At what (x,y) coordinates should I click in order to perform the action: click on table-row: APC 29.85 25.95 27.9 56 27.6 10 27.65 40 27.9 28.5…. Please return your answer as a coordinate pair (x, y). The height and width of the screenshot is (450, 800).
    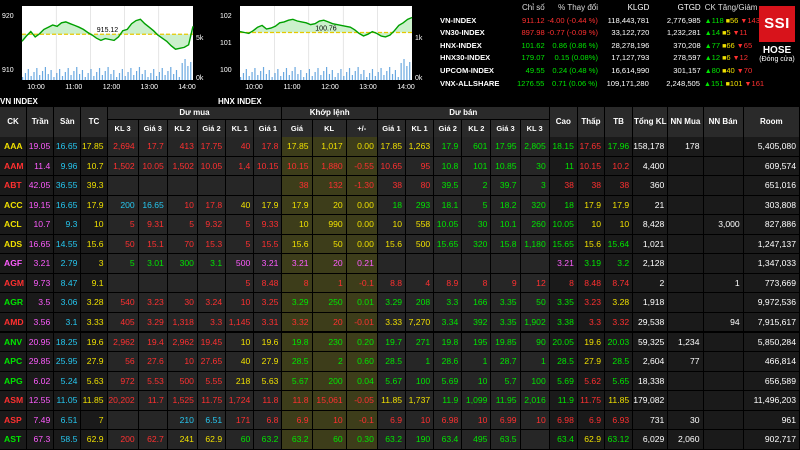
    Looking at the image, I should click on (400, 362).